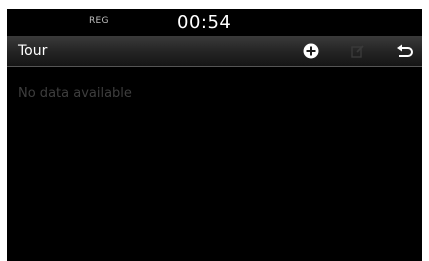 This screenshot has width=429, height=261. I want to click on plus-circle-icon, so click(311, 51).